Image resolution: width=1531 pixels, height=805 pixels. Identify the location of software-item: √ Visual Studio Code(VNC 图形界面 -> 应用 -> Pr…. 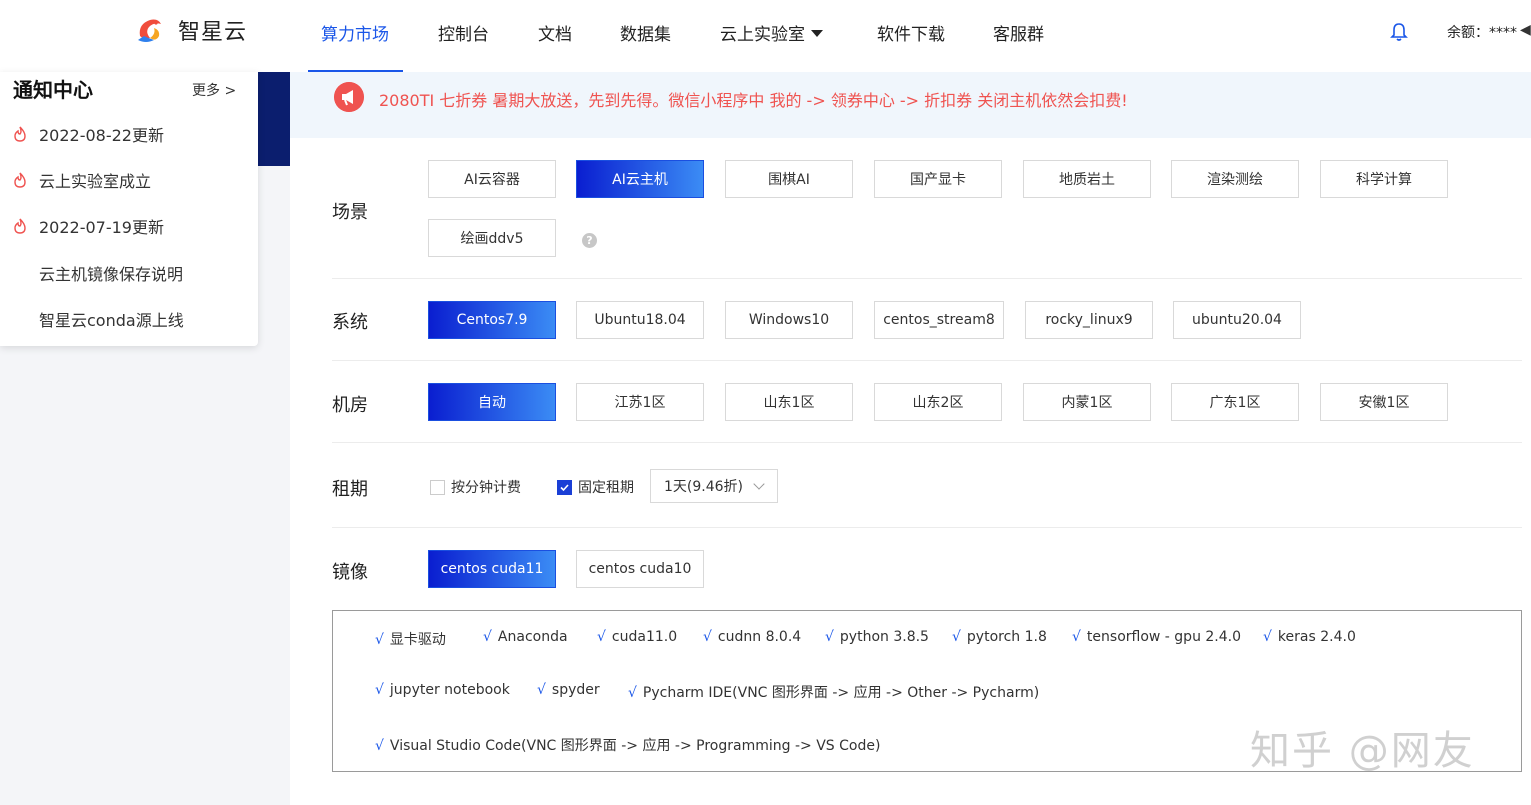
(627, 745).